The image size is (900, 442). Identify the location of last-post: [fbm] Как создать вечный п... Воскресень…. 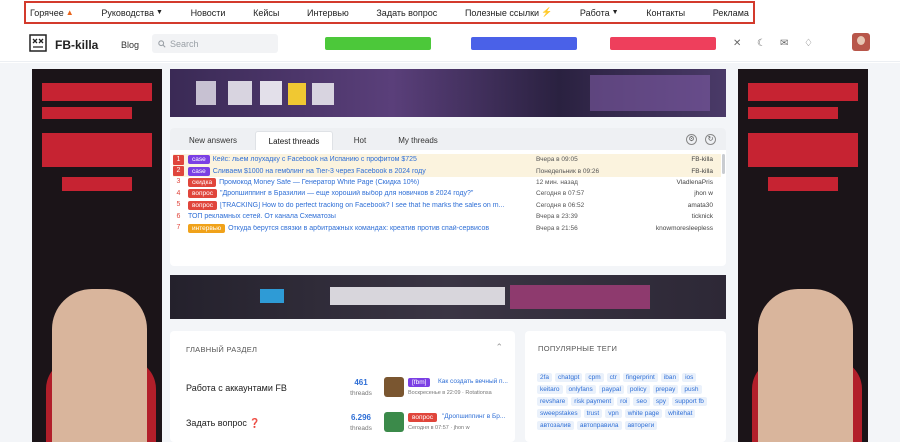
(446, 388).